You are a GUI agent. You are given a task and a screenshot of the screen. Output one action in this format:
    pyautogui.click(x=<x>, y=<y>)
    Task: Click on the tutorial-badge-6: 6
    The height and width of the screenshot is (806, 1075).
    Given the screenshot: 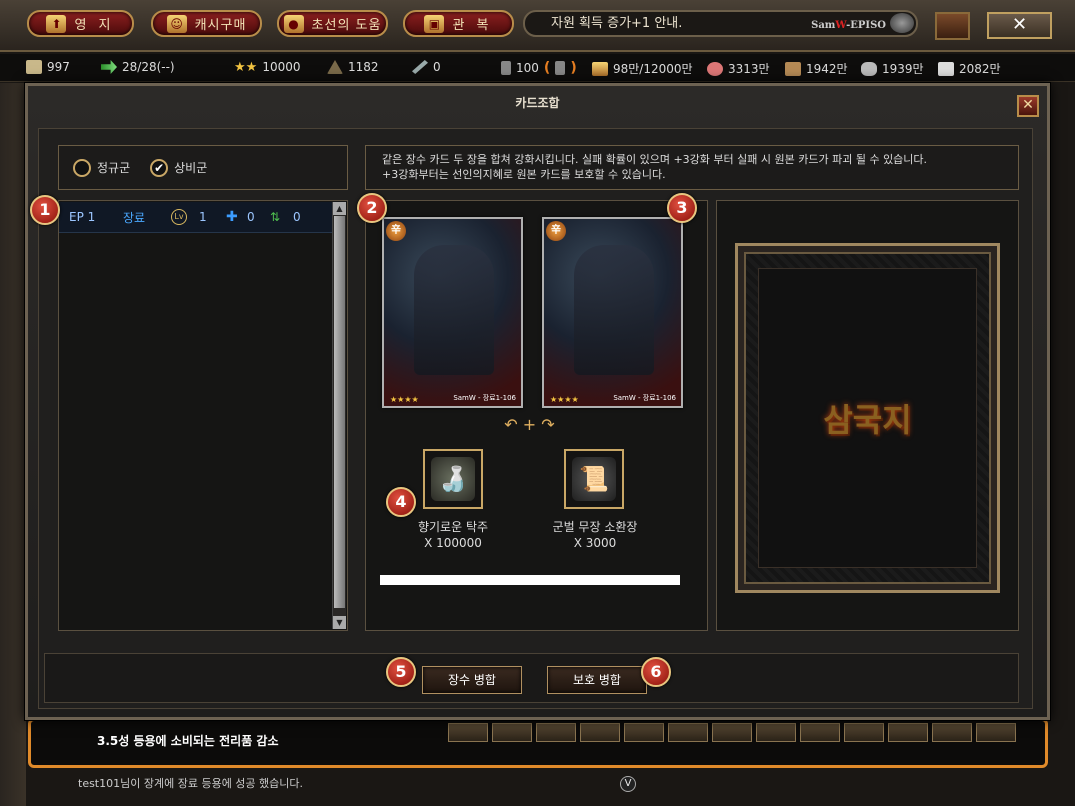 What is the action you would take?
    pyautogui.click(x=656, y=672)
    